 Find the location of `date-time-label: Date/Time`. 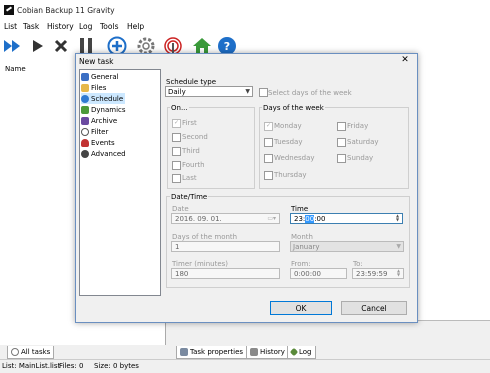

date-time-label: Date/Time is located at coordinates (189, 197).